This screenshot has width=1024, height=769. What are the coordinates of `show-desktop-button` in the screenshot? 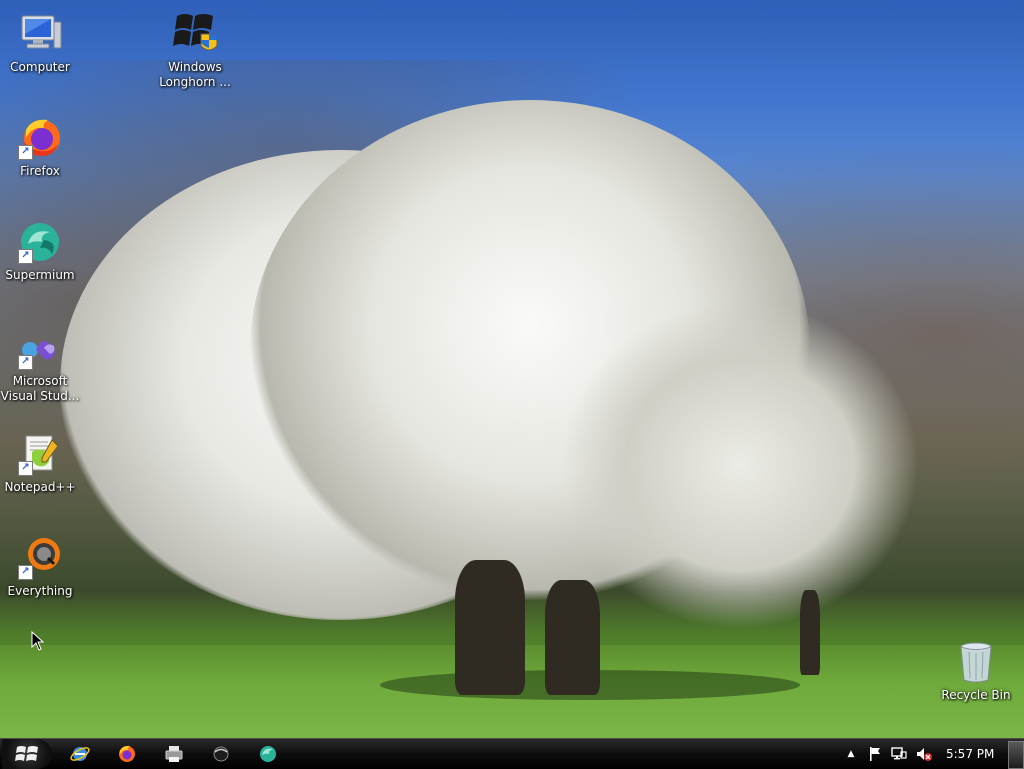 It's located at (1016, 755).